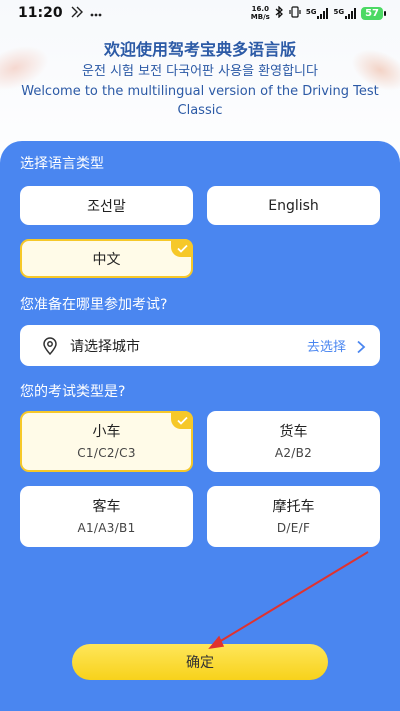 Image resolution: width=400 pixels, height=711 pixels. I want to click on exam-type-truck: 货车 A2/B2, so click(293, 441).